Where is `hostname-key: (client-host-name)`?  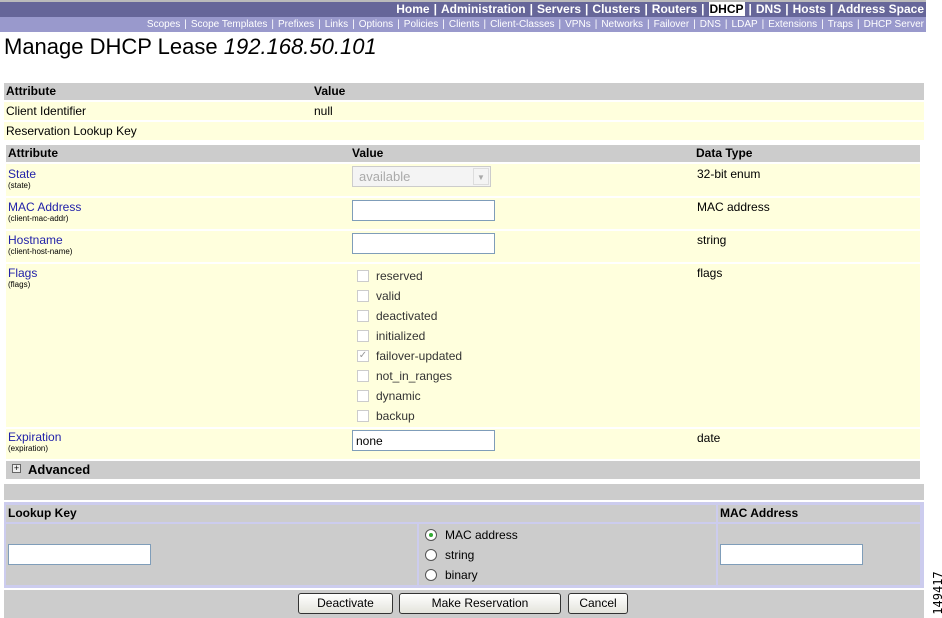
hostname-key: (client-host-name) is located at coordinates (40, 251).